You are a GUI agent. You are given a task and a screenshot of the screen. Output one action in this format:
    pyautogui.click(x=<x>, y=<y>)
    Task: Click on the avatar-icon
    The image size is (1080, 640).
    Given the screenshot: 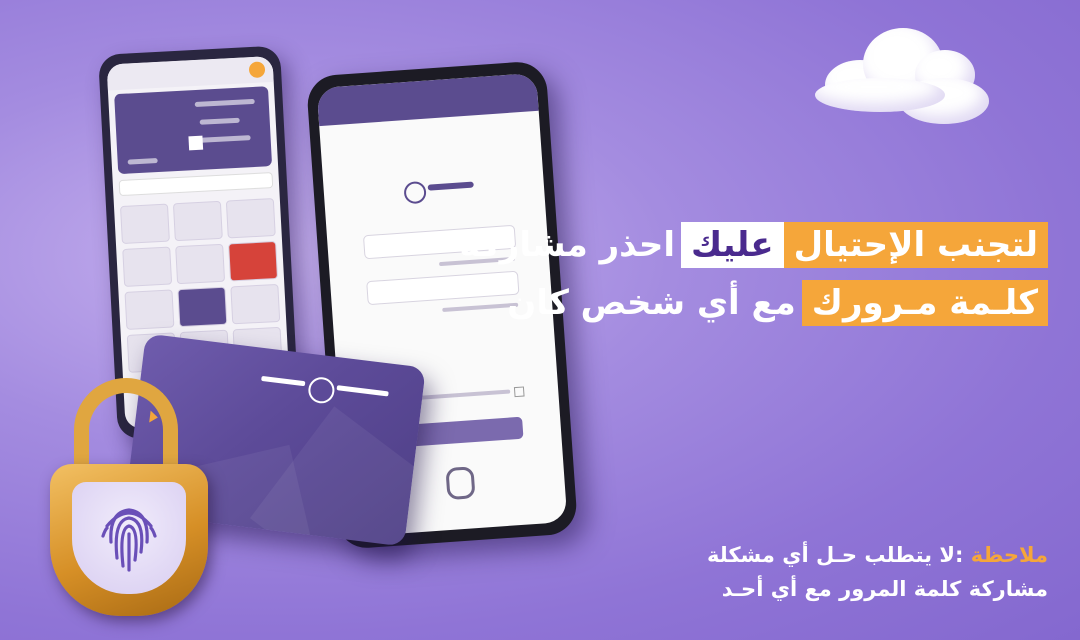 What is the action you would take?
    pyautogui.click(x=257, y=70)
    